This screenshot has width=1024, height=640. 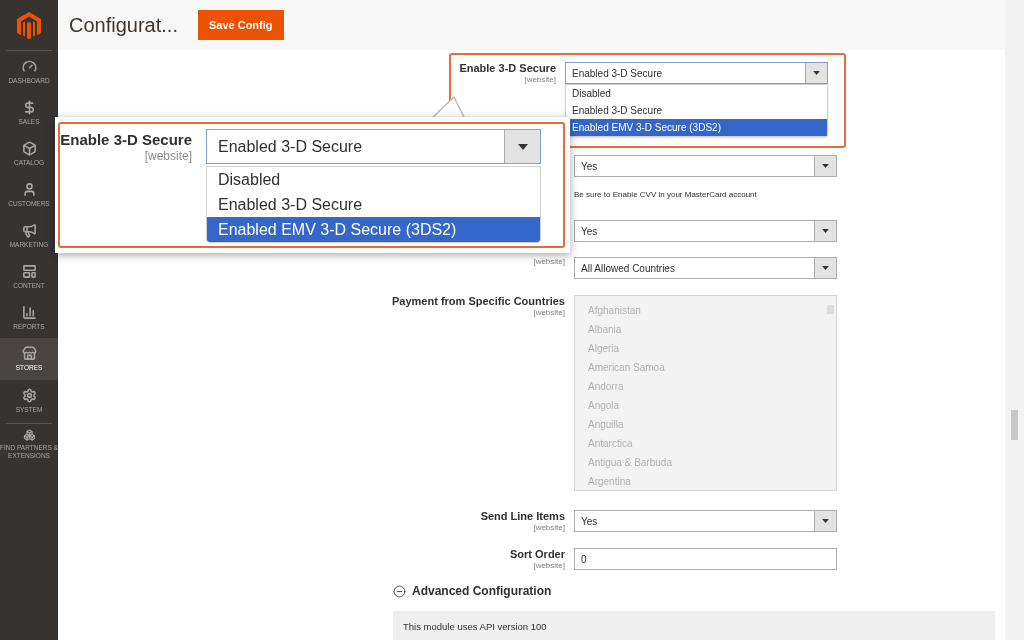 I want to click on country-option: Afghanistan, so click(x=712, y=310).